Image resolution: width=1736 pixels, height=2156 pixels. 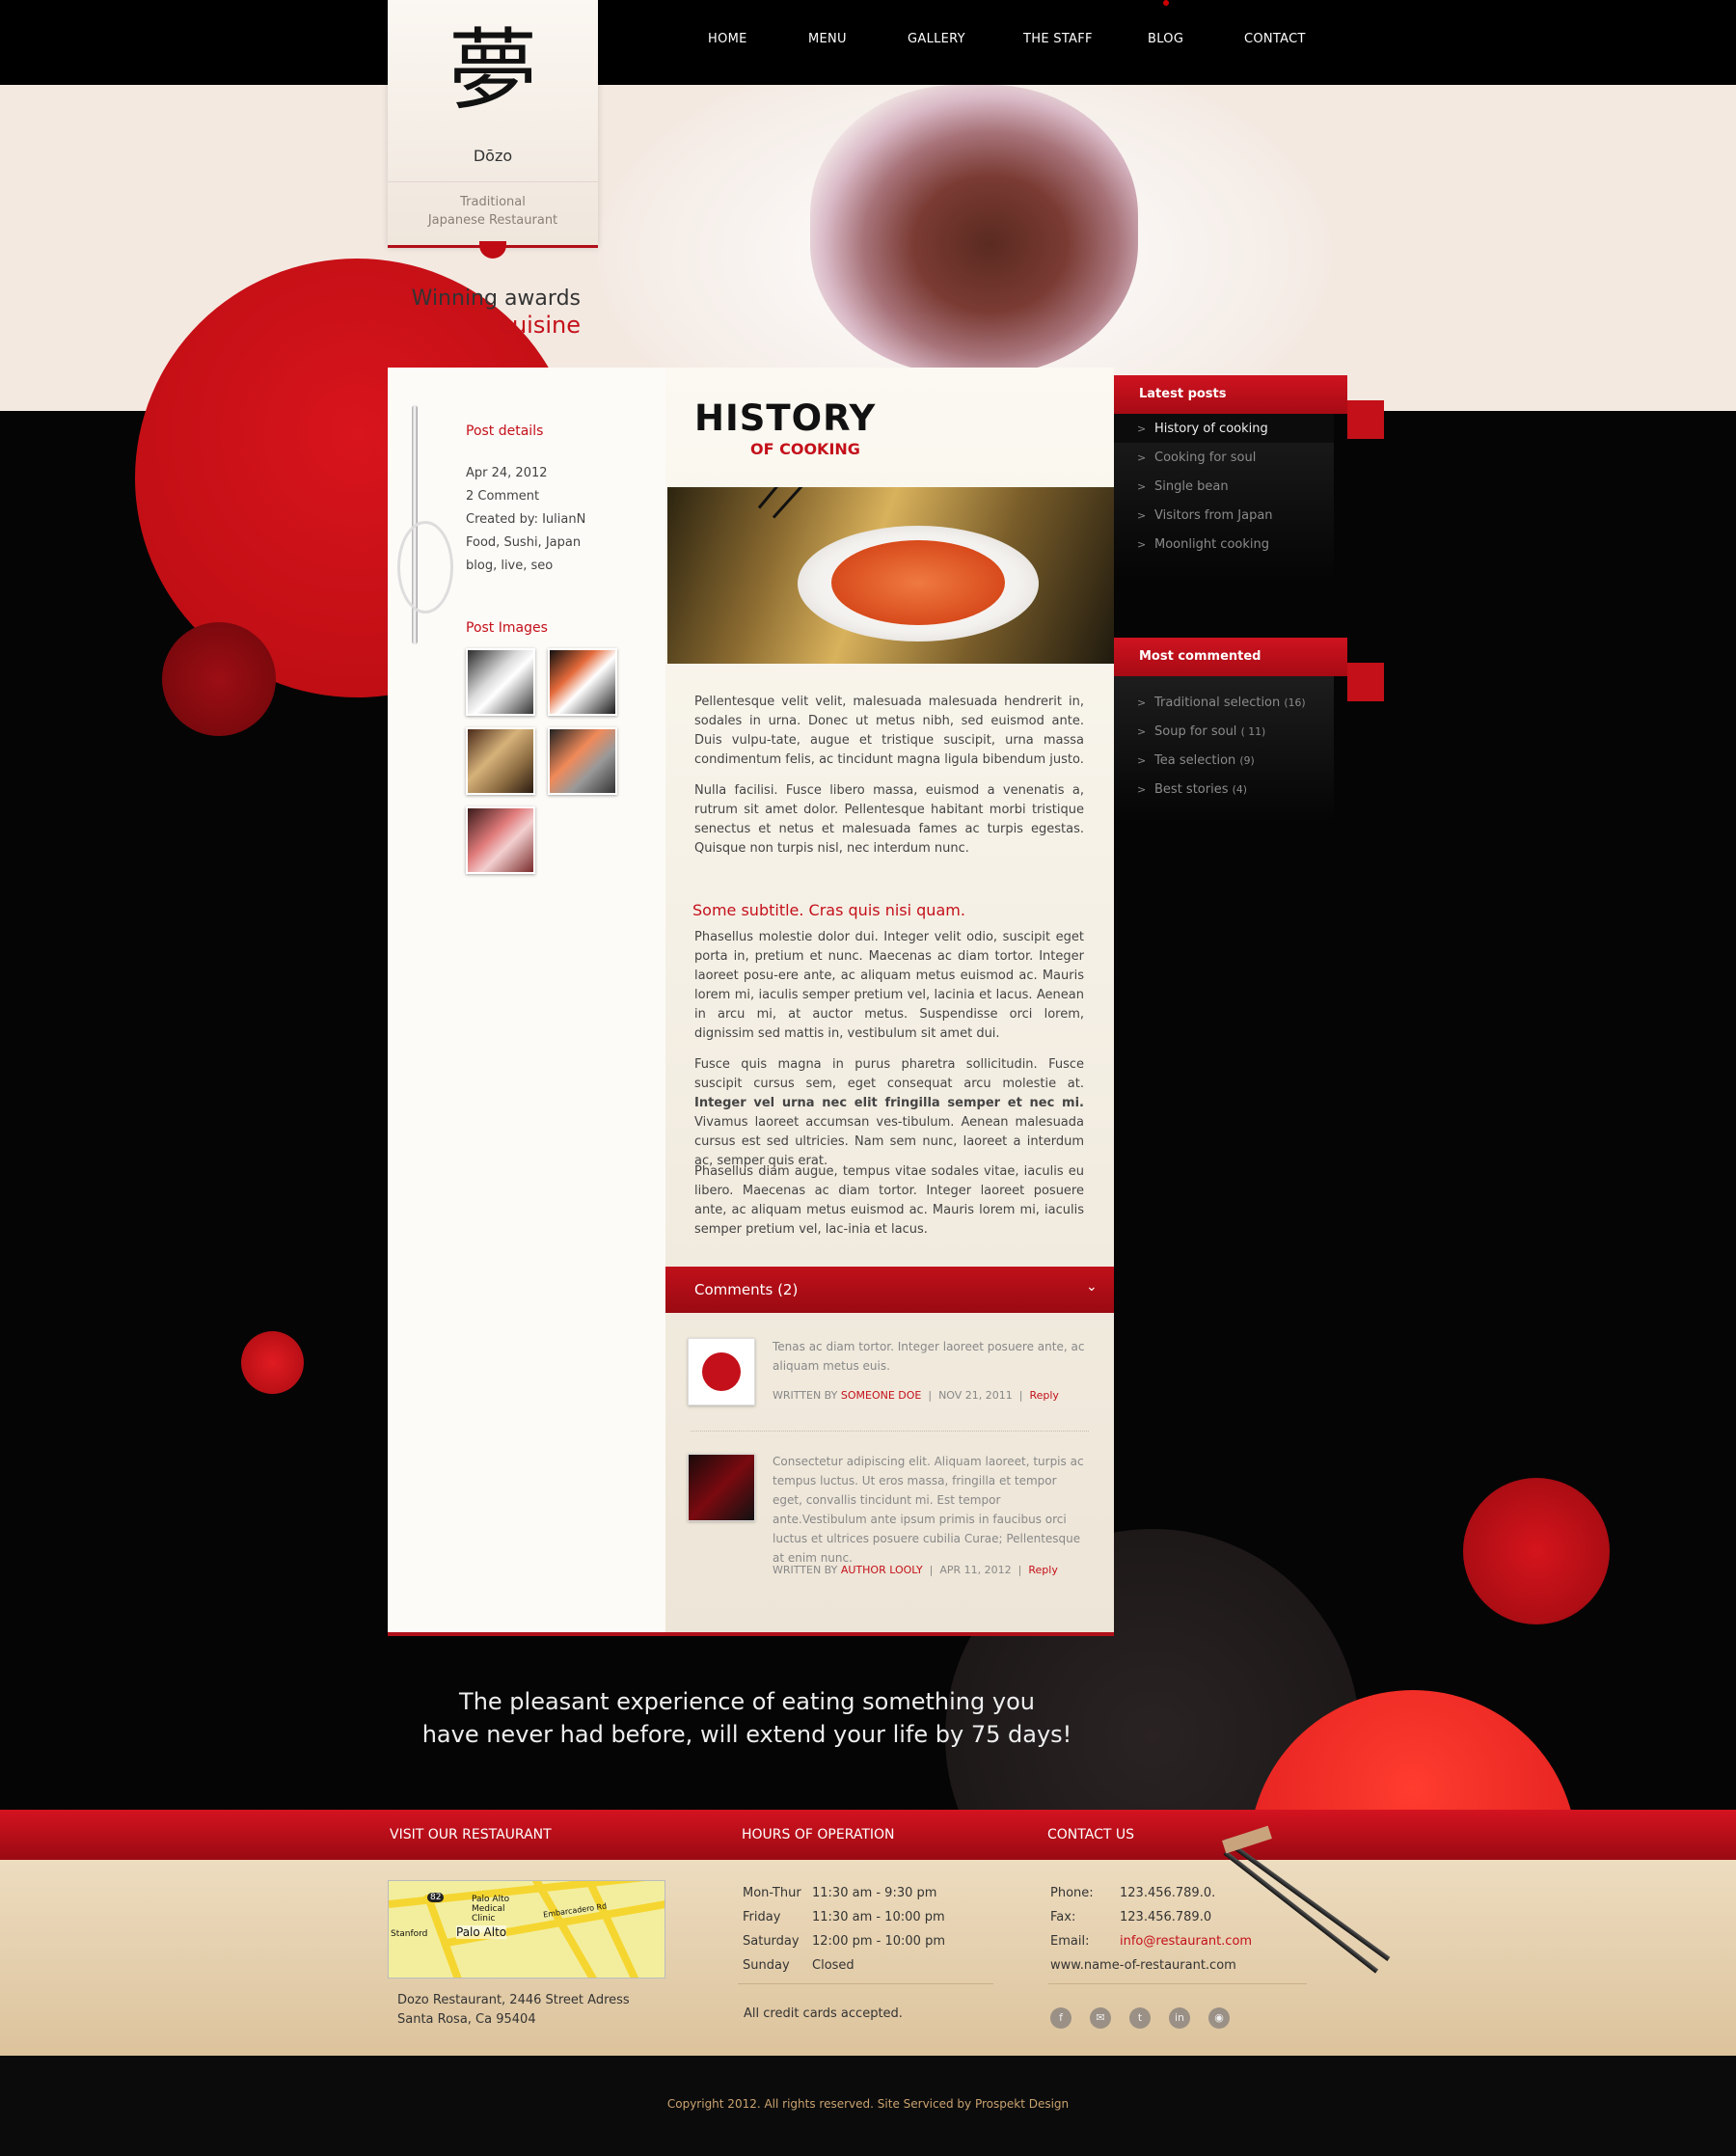 I want to click on sidebar-item-label: Cooking for soul, so click(x=1205, y=457).